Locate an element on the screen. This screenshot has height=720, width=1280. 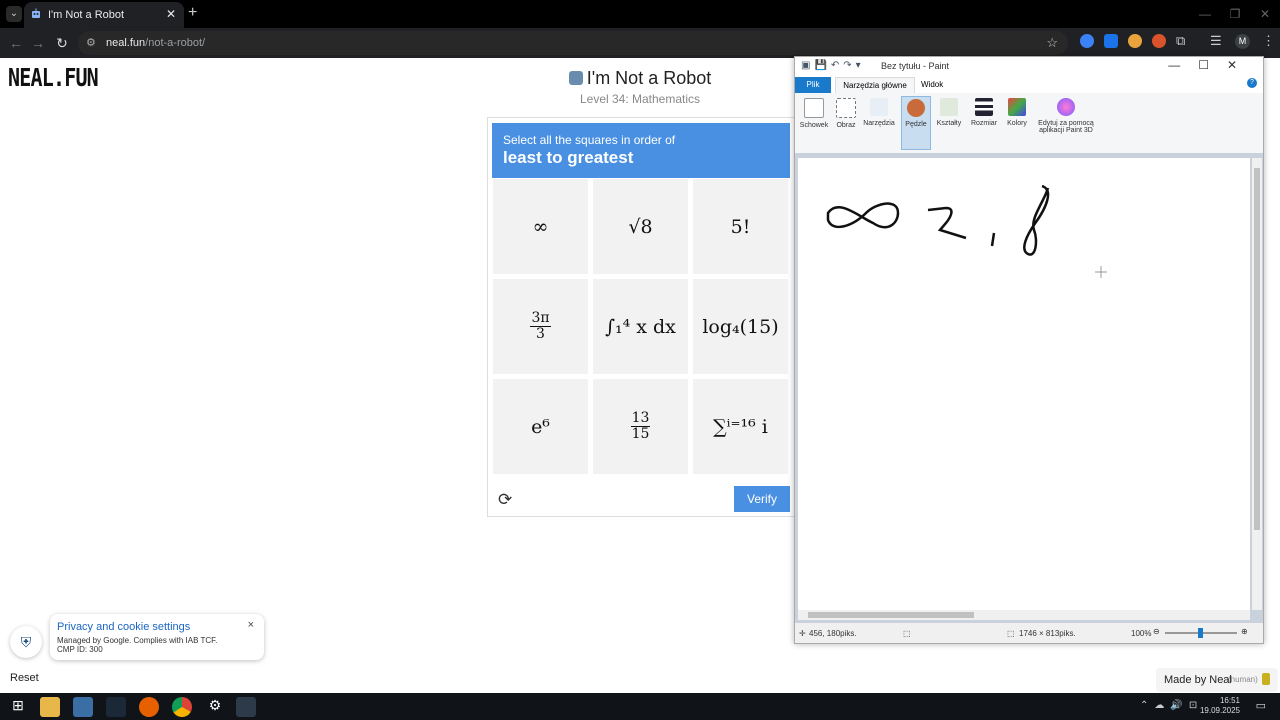
fraction-denominator: 3 is located at coordinates (540, 334).